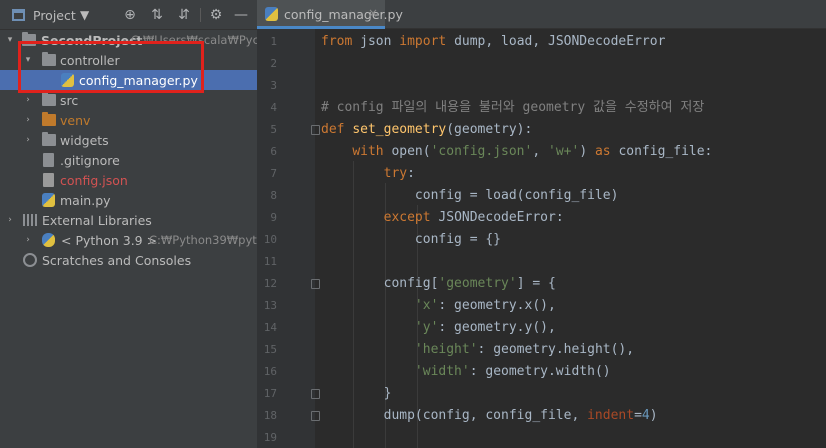 The image size is (826, 448). Describe the element at coordinates (470, 196) in the screenshot. I see `code-line: config = load(config_file)` at that location.